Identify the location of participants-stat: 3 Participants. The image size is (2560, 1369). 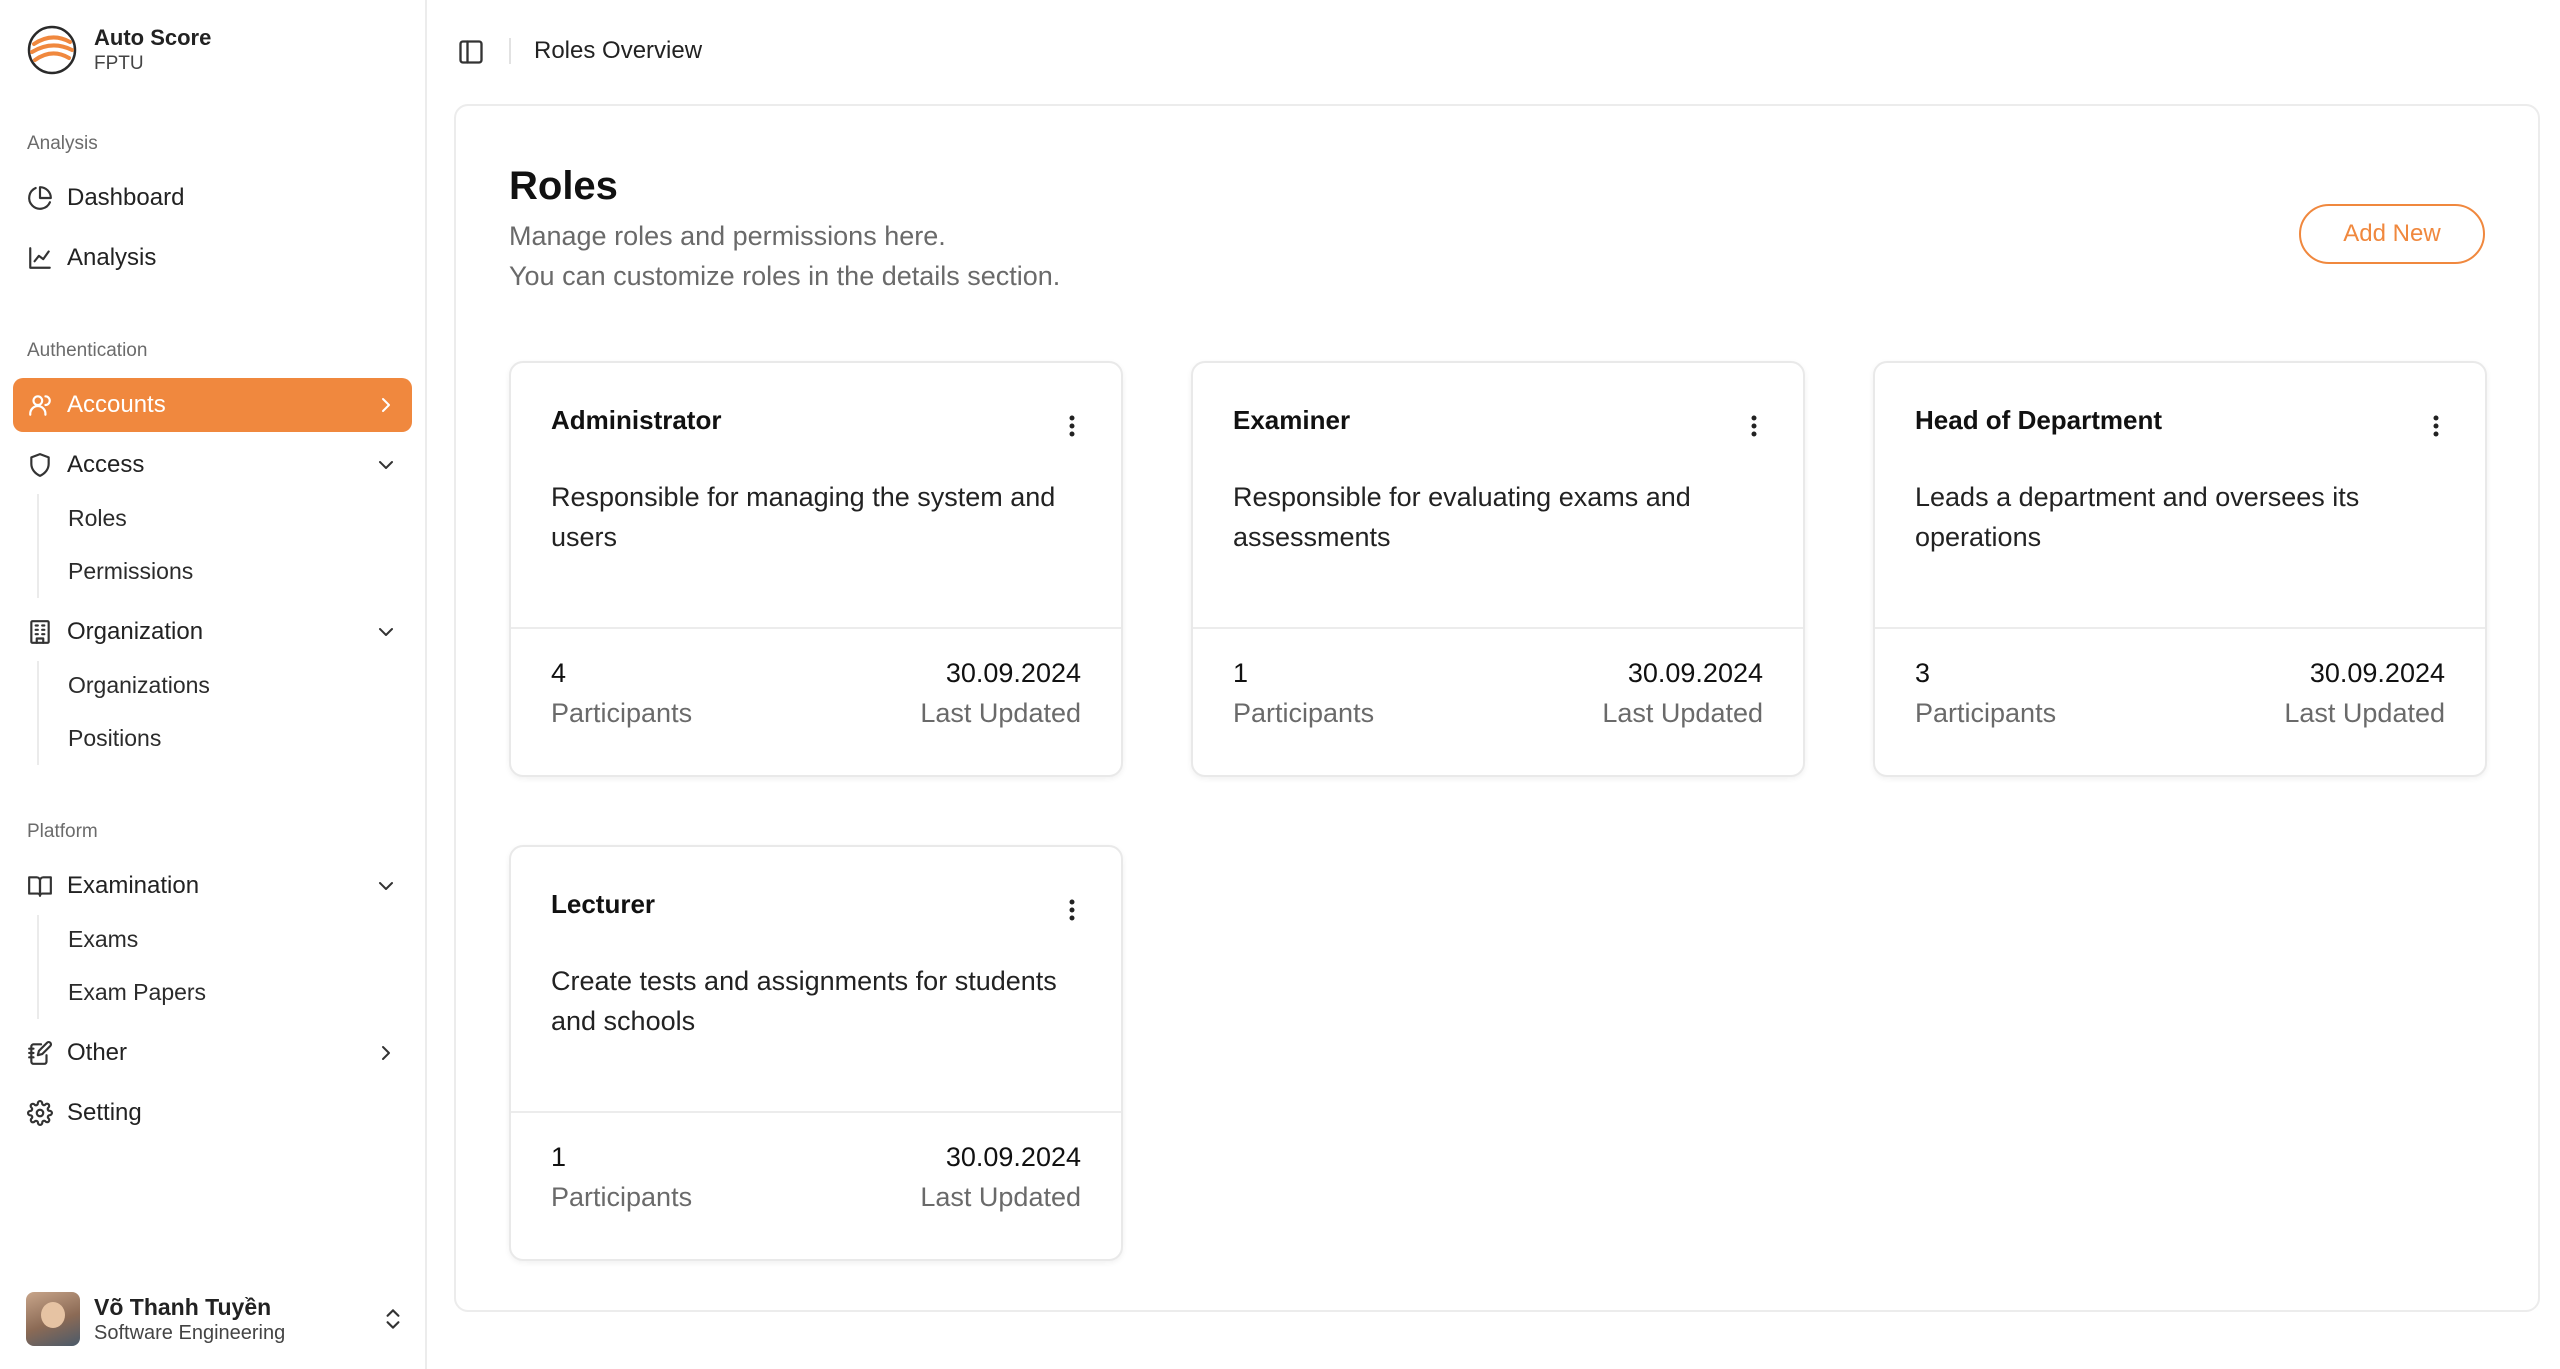
(1985, 693).